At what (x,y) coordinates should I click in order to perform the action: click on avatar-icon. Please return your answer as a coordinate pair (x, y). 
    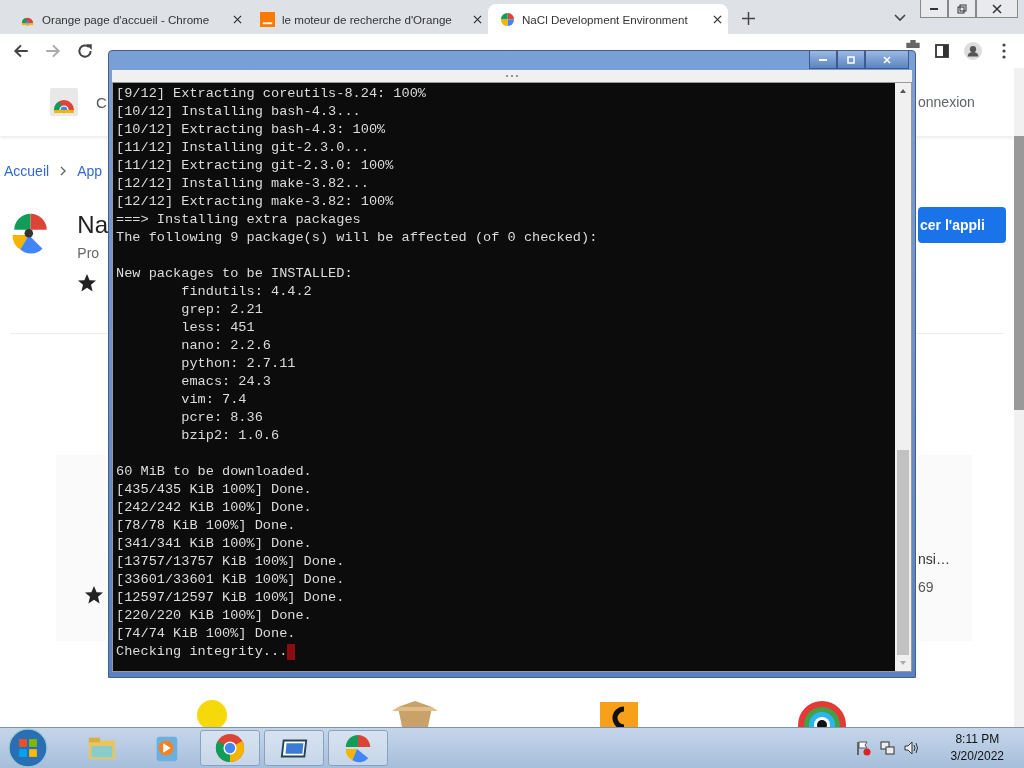
    Looking at the image, I should click on (973, 51).